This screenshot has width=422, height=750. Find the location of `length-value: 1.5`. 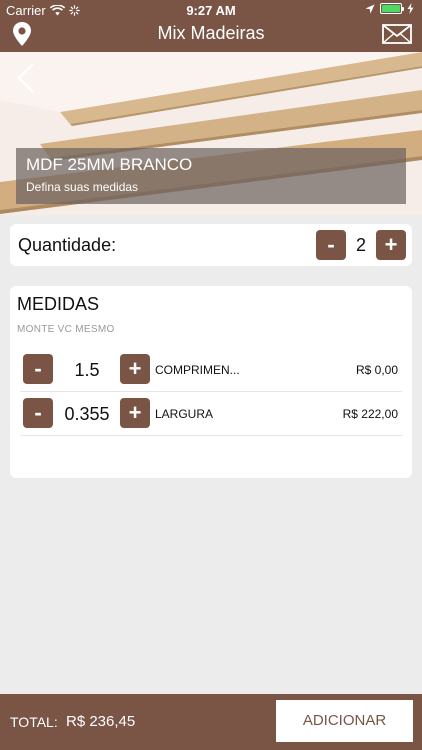

length-value: 1.5 is located at coordinates (87, 370).